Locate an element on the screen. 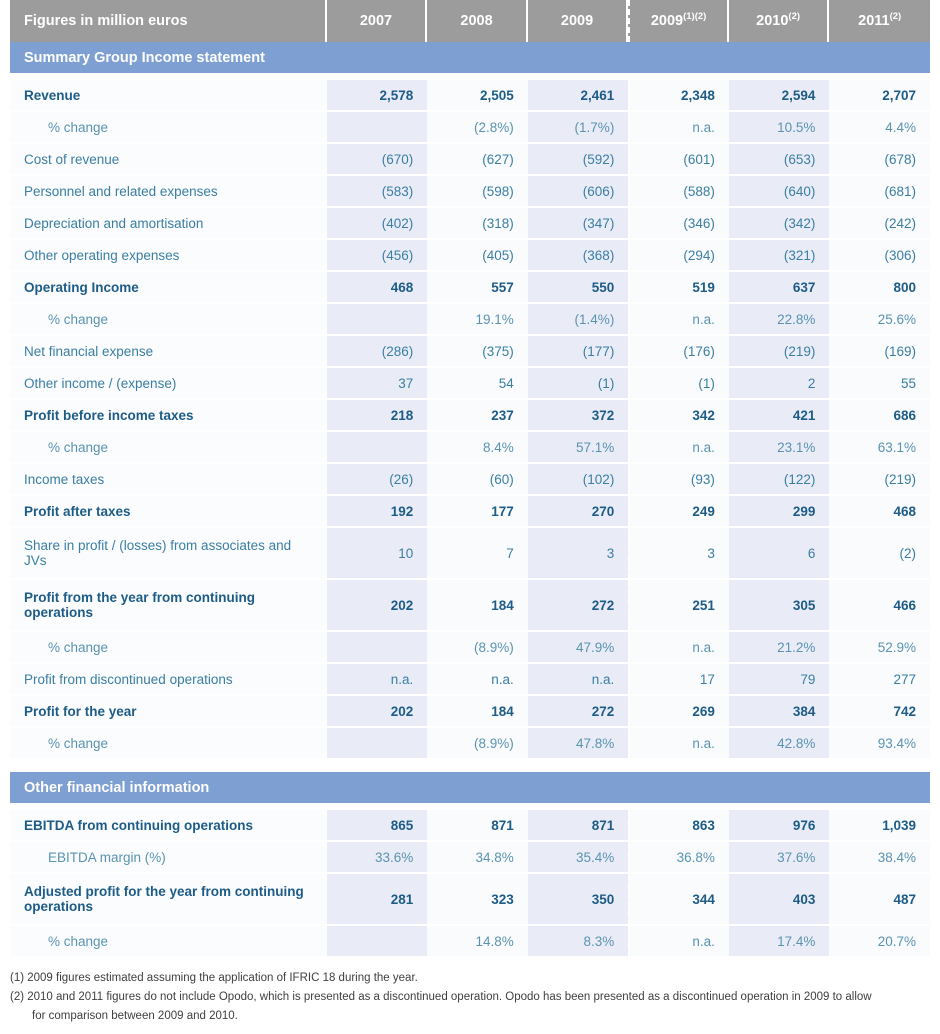 The height and width of the screenshot is (1034, 940). row-value: 269 is located at coordinates (678, 712).